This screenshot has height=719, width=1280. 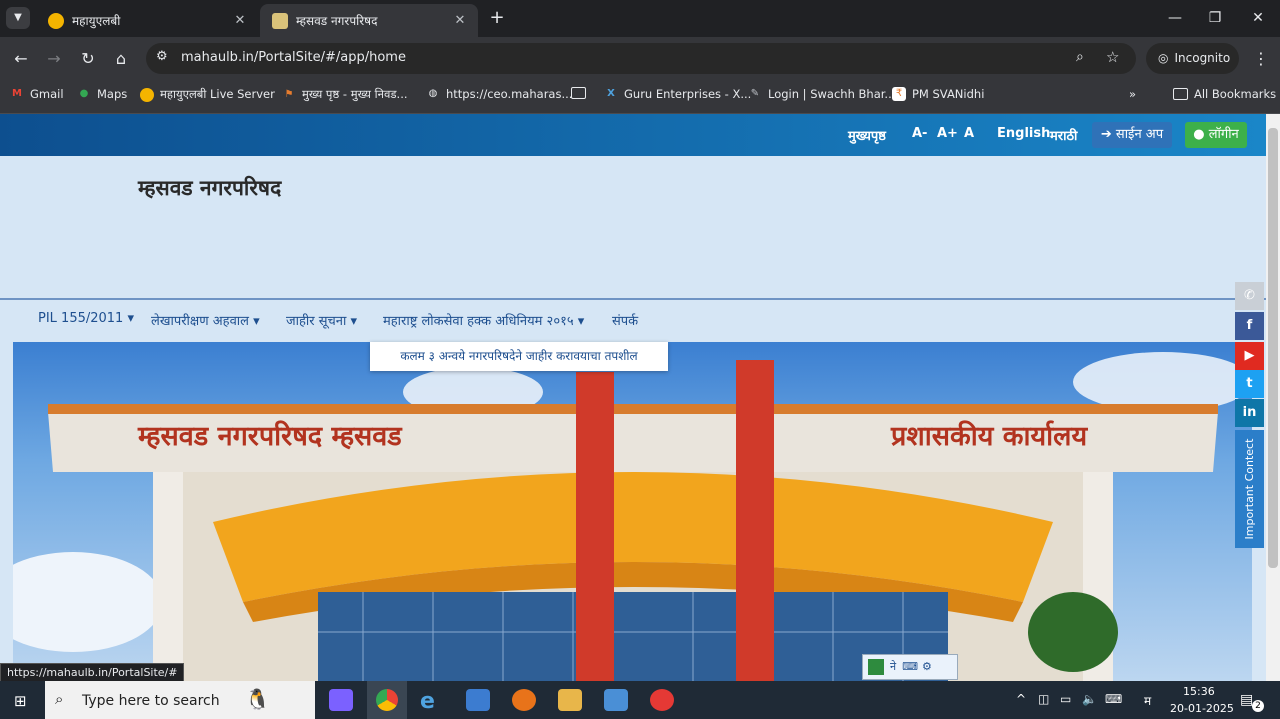 What do you see at coordinates (1021, 699) in the screenshot?
I see `tray-overflow-icon: ^` at bounding box center [1021, 699].